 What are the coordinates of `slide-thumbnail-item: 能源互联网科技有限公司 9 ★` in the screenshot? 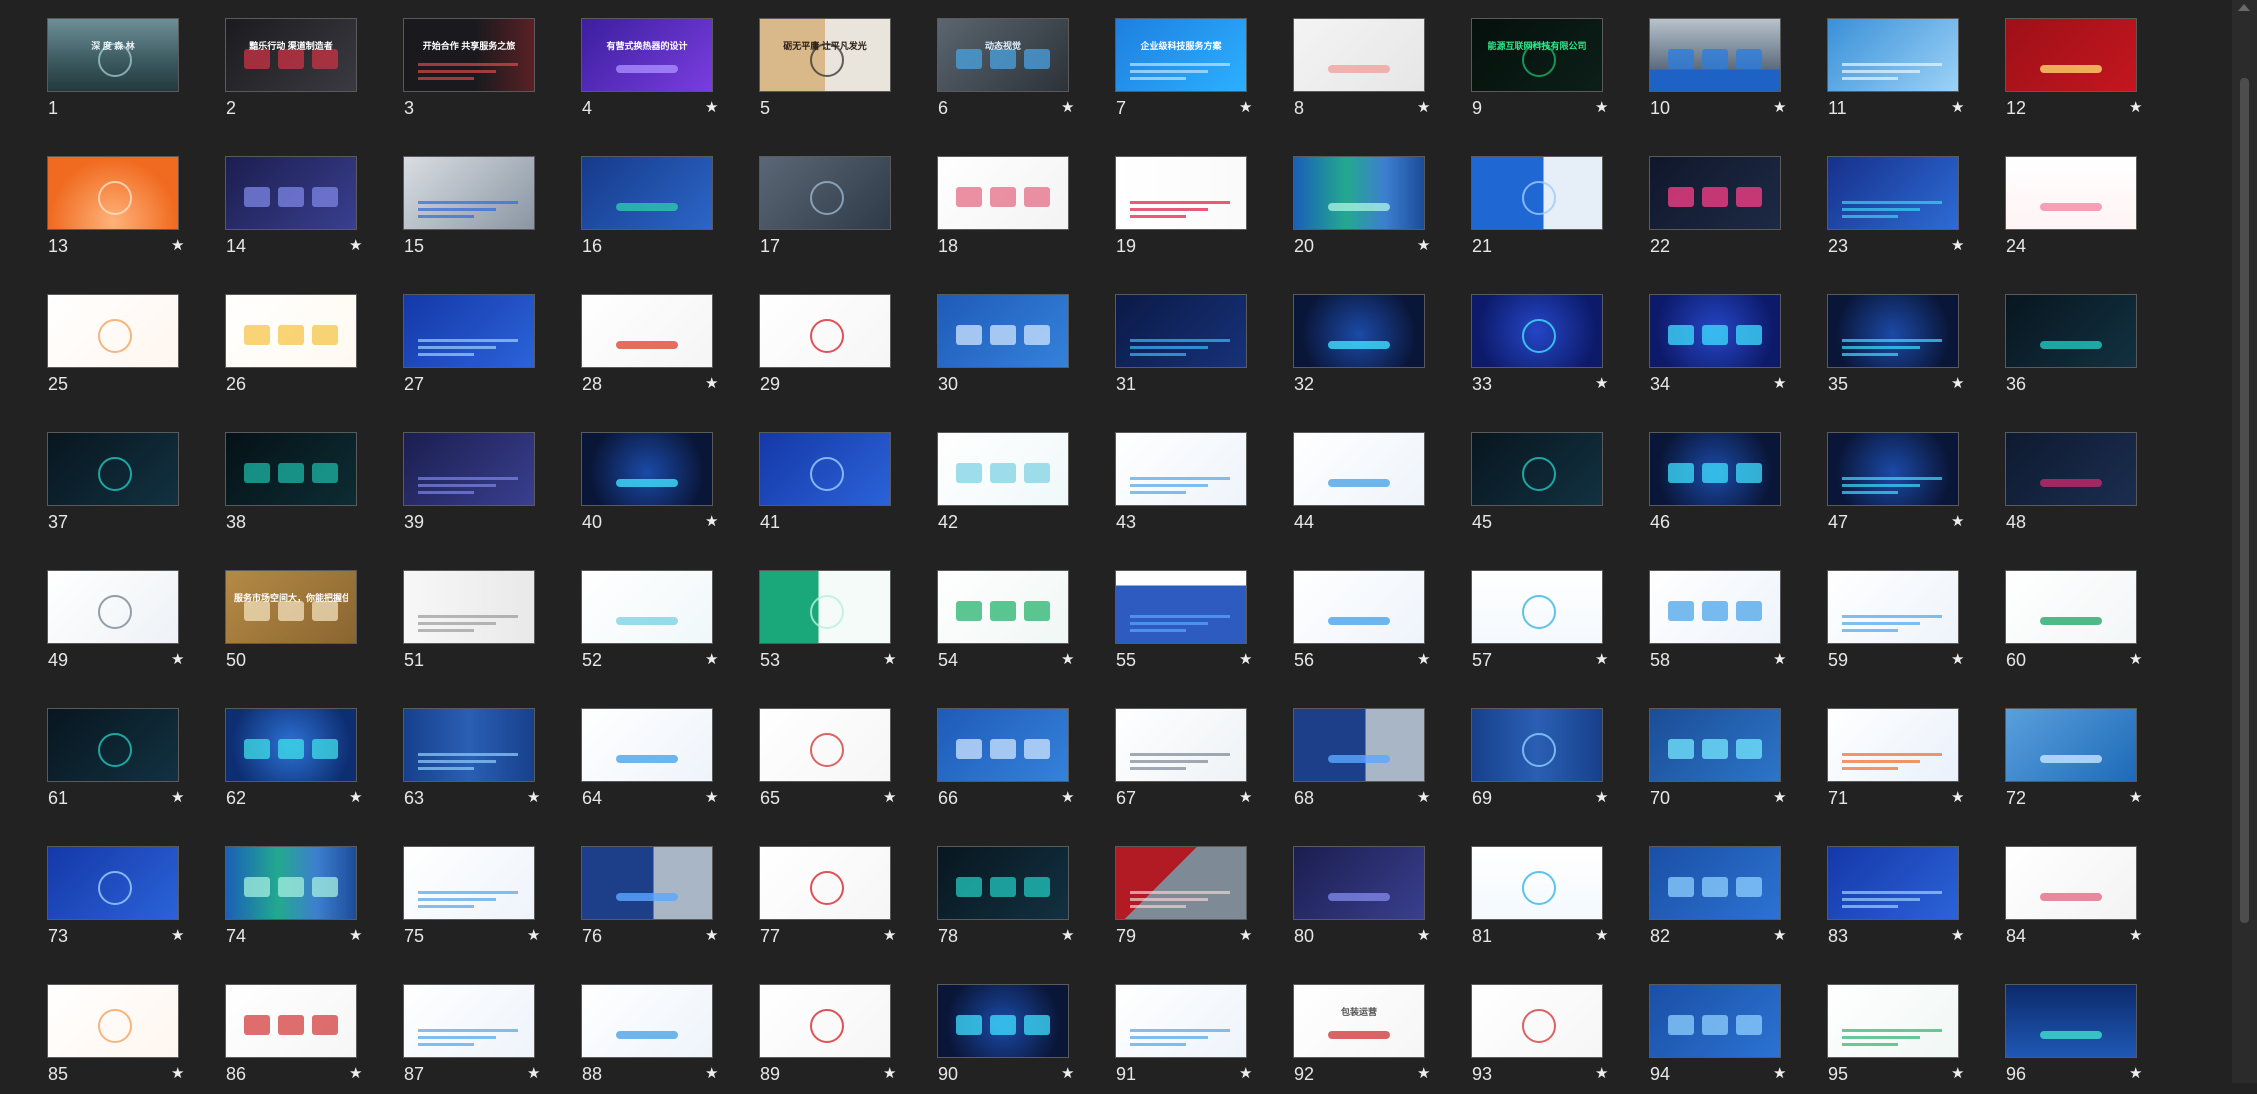 It's located at (1546, 73).